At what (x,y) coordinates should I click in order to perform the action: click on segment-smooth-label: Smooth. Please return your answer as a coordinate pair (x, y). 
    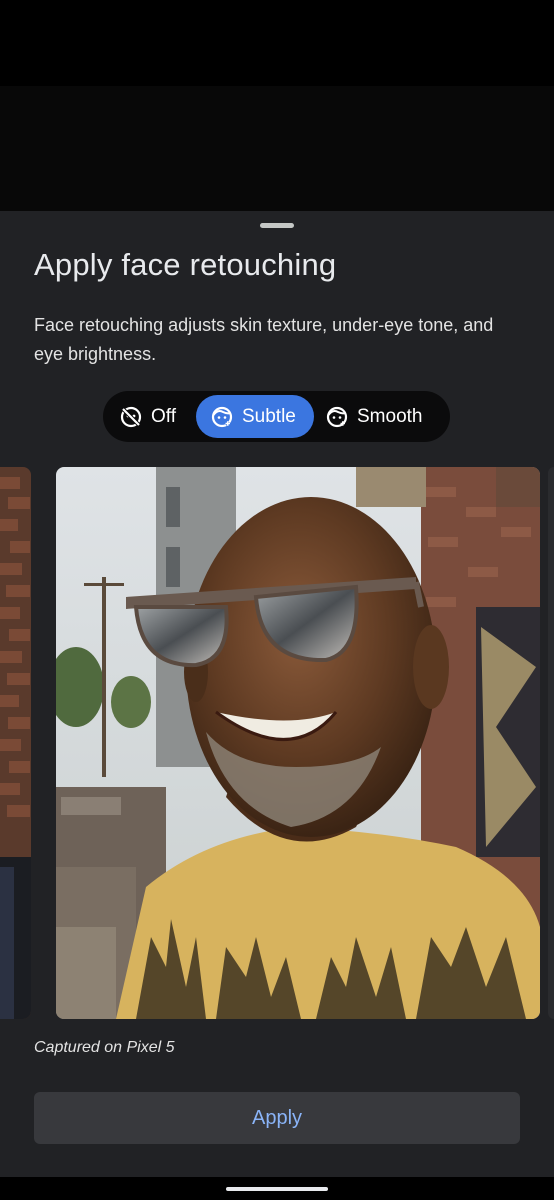
    Looking at the image, I should click on (390, 416).